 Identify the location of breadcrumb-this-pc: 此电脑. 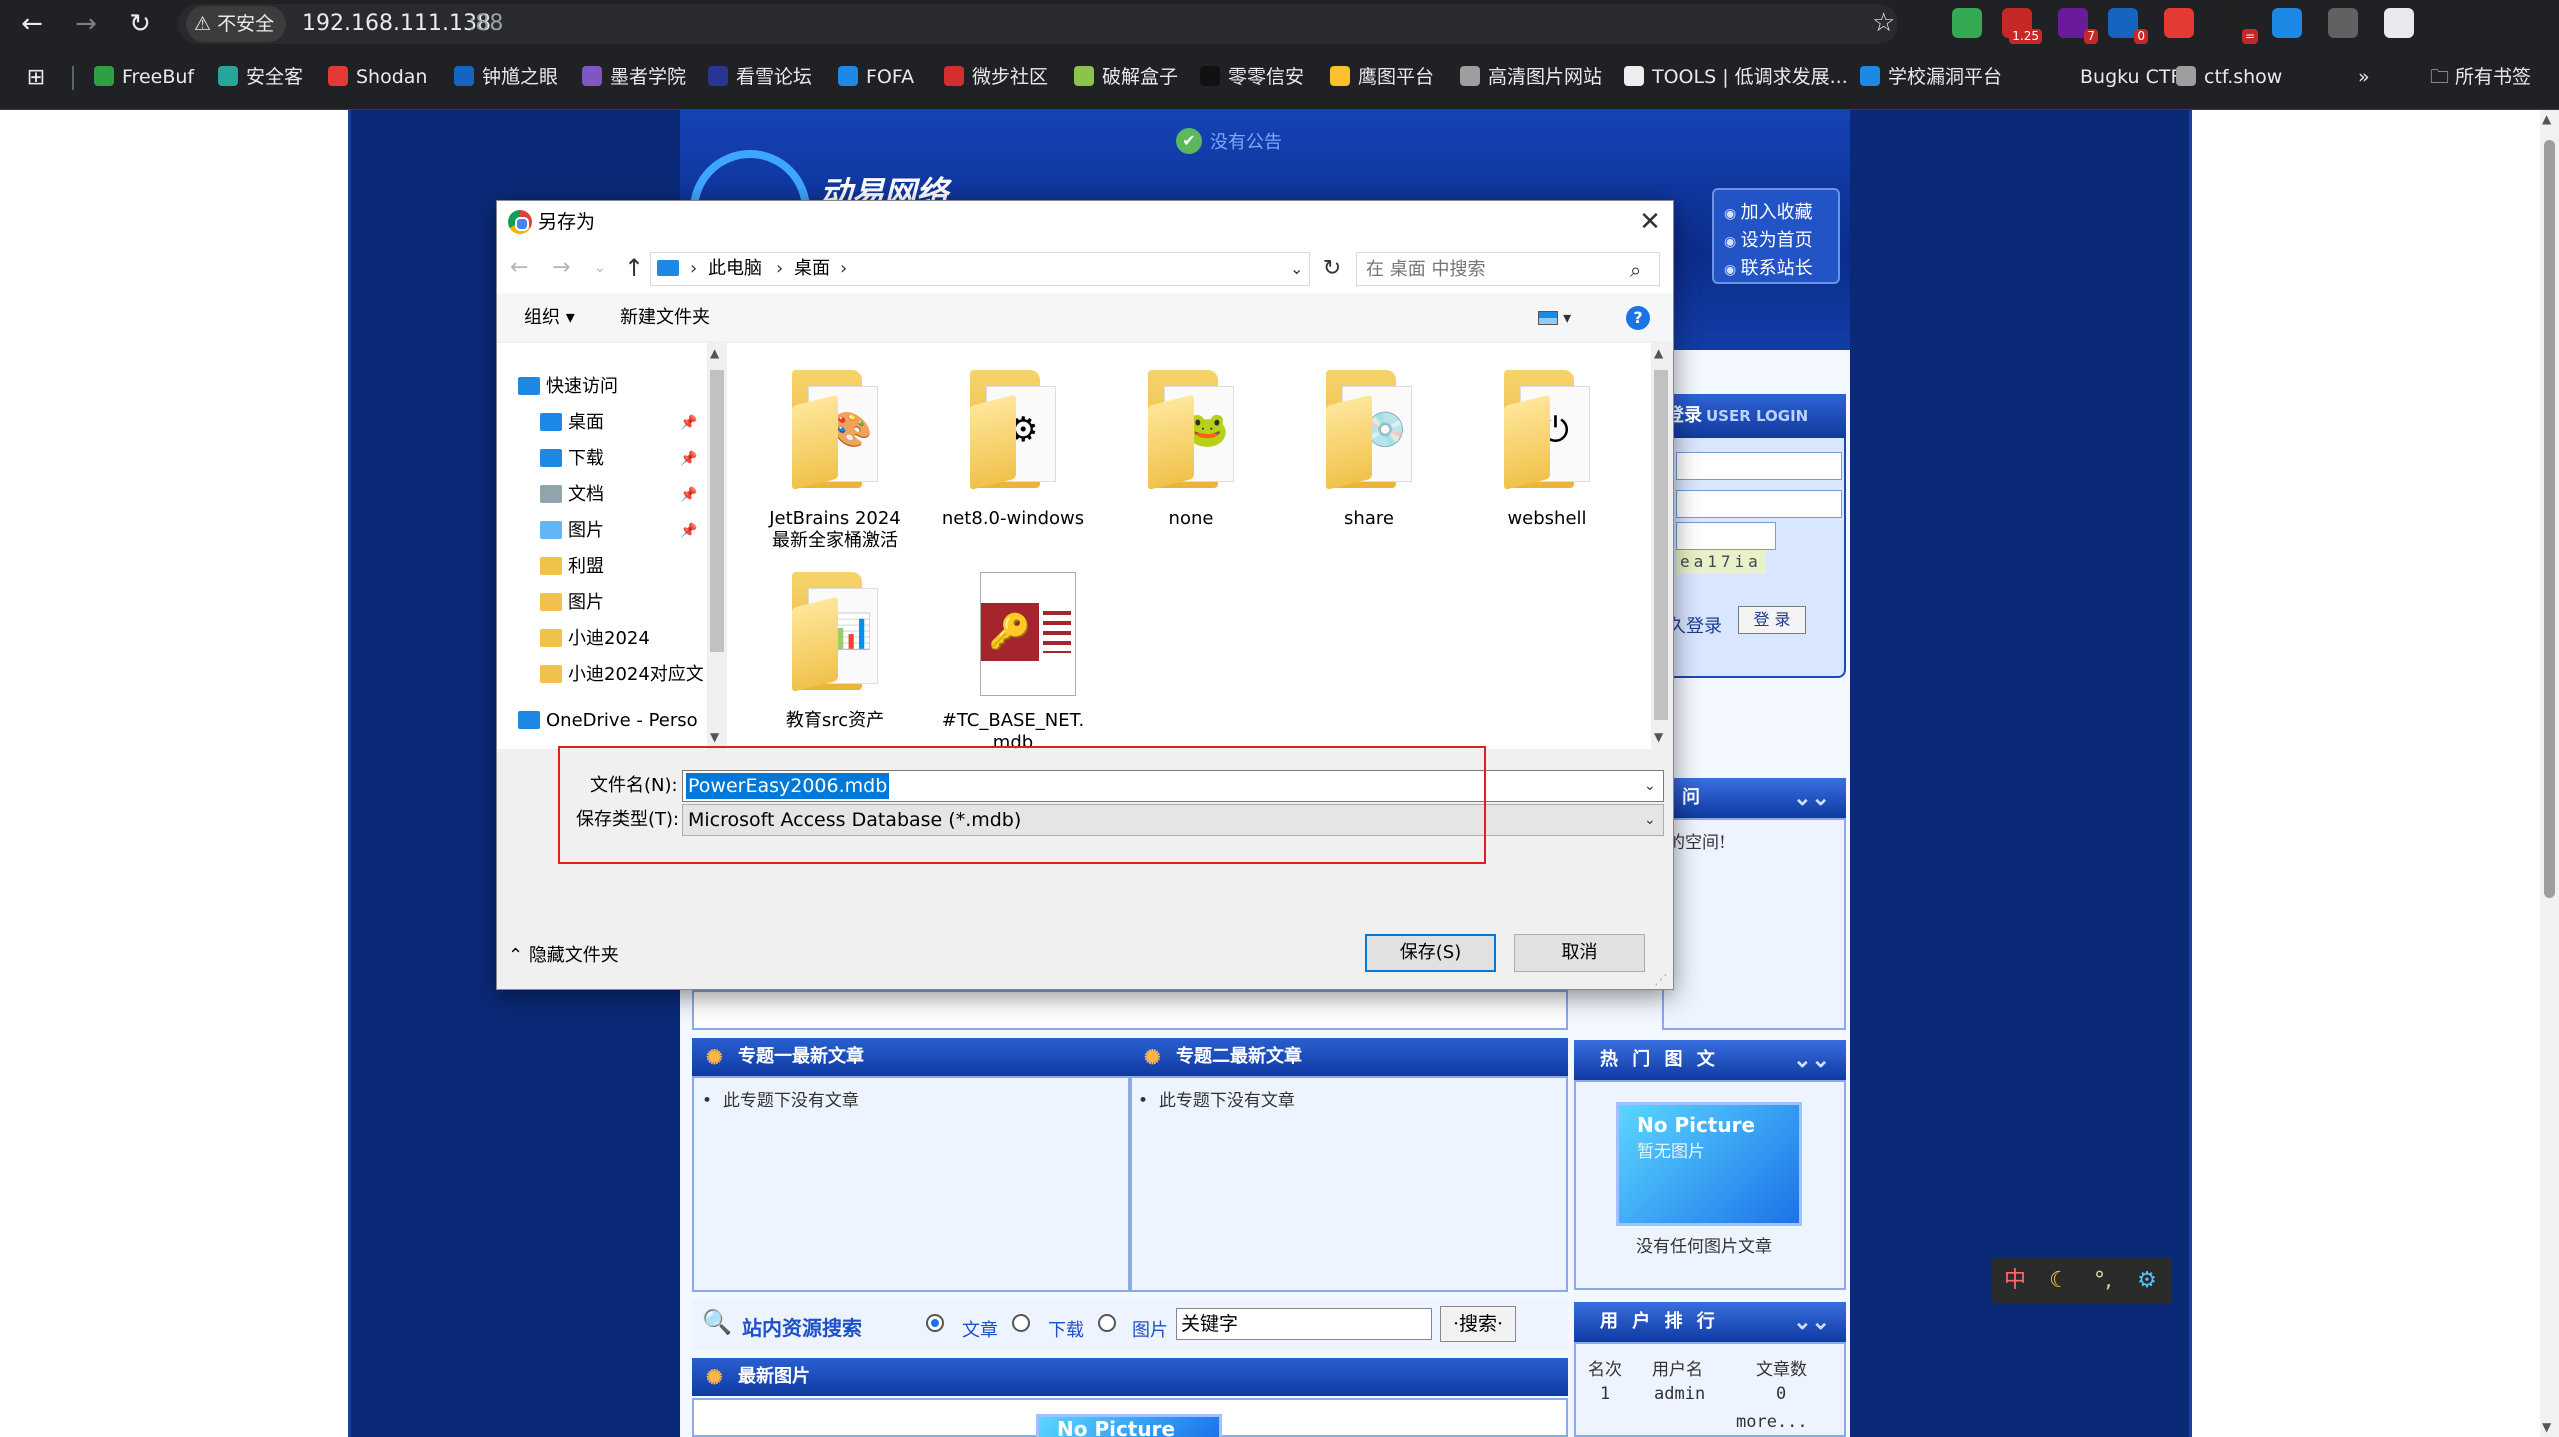
(735, 269).